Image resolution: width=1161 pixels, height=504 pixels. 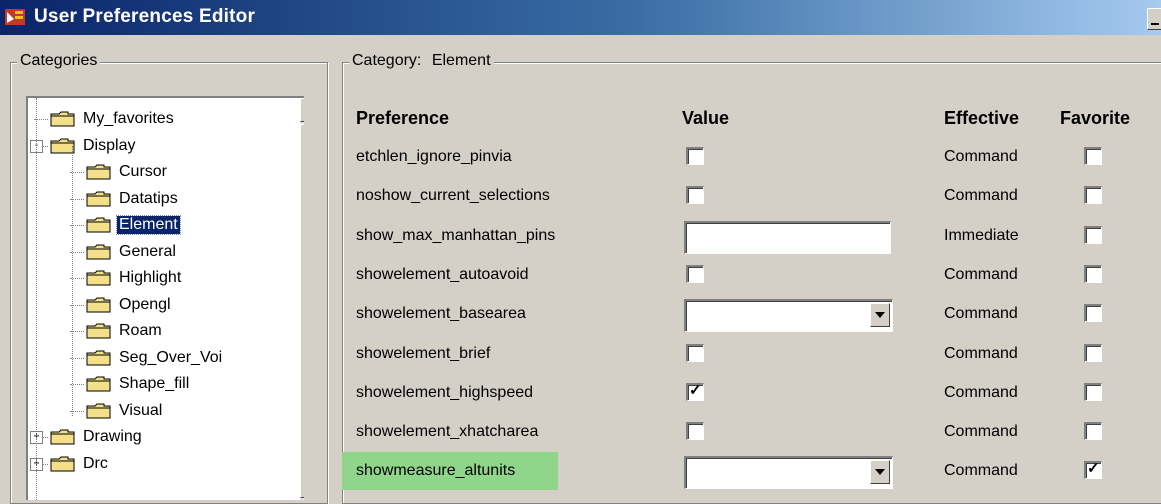 What do you see at coordinates (747, 355) in the screenshot?
I see `preference-row: showelement_brief Command` at bounding box center [747, 355].